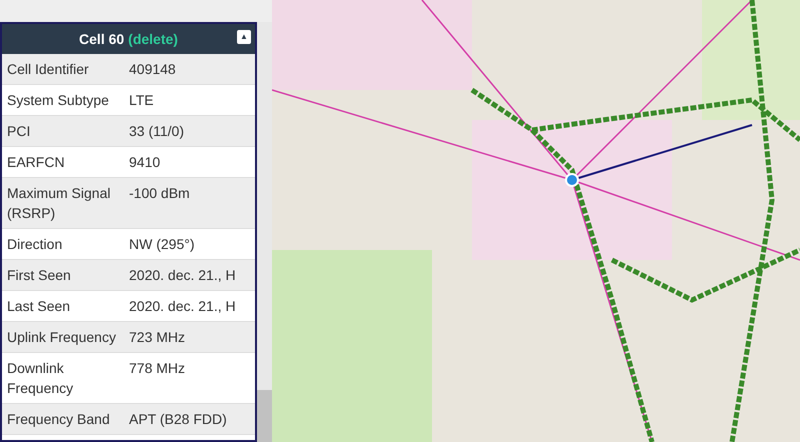  Describe the element at coordinates (58, 419) in the screenshot. I see `field-label: Frequency Band` at that location.